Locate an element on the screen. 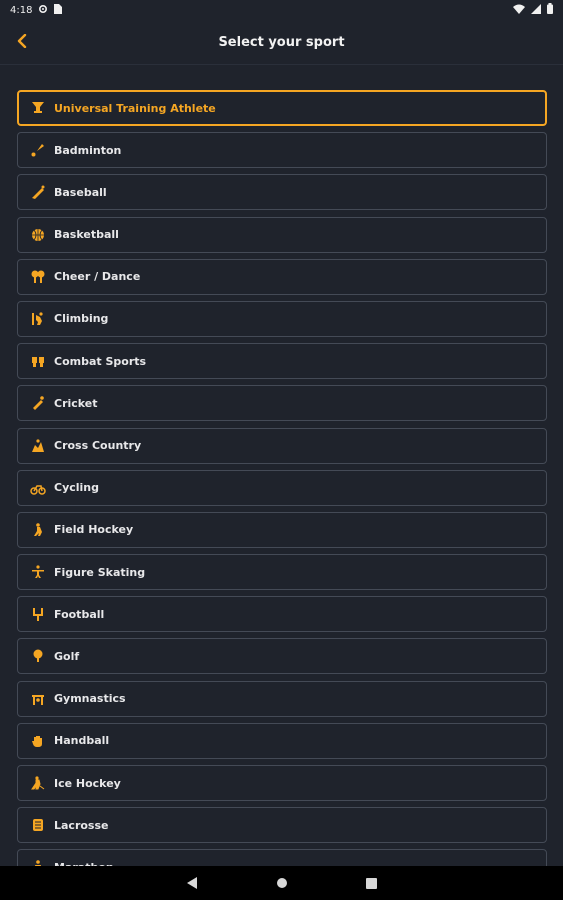 Image resolution: width=563 pixels, height=900 pixels. sport-item-label: Combat Sports is located at coordinates (100, 361).